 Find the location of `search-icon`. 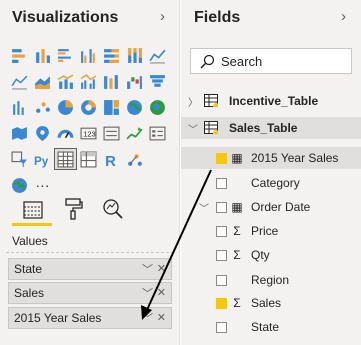

search-icon is located at coordinates (207, 61).